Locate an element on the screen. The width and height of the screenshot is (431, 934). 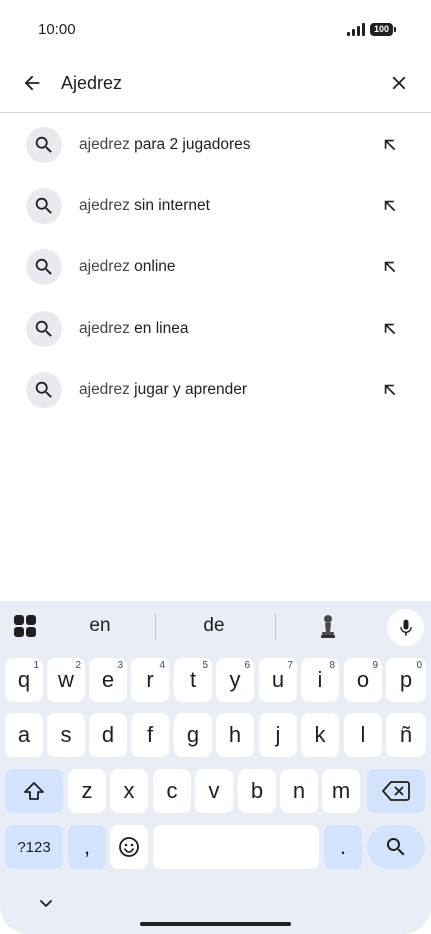
key-s: s is located at coordinates (66, 735).